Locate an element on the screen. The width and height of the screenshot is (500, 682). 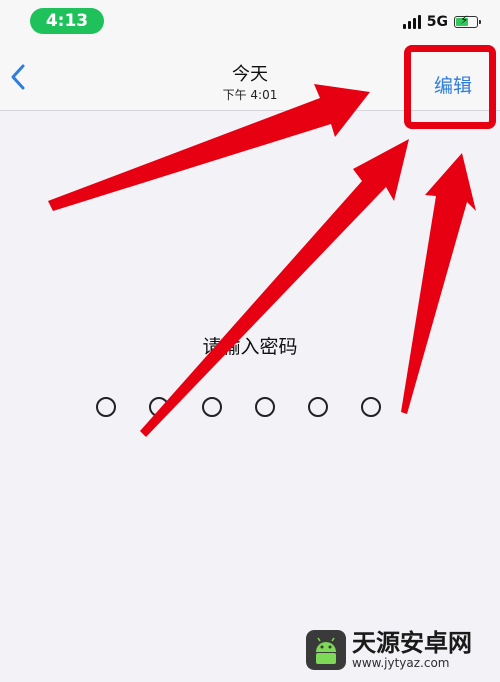
watermark-url: www.jytyaz.com is located at coordinates (401, 662).